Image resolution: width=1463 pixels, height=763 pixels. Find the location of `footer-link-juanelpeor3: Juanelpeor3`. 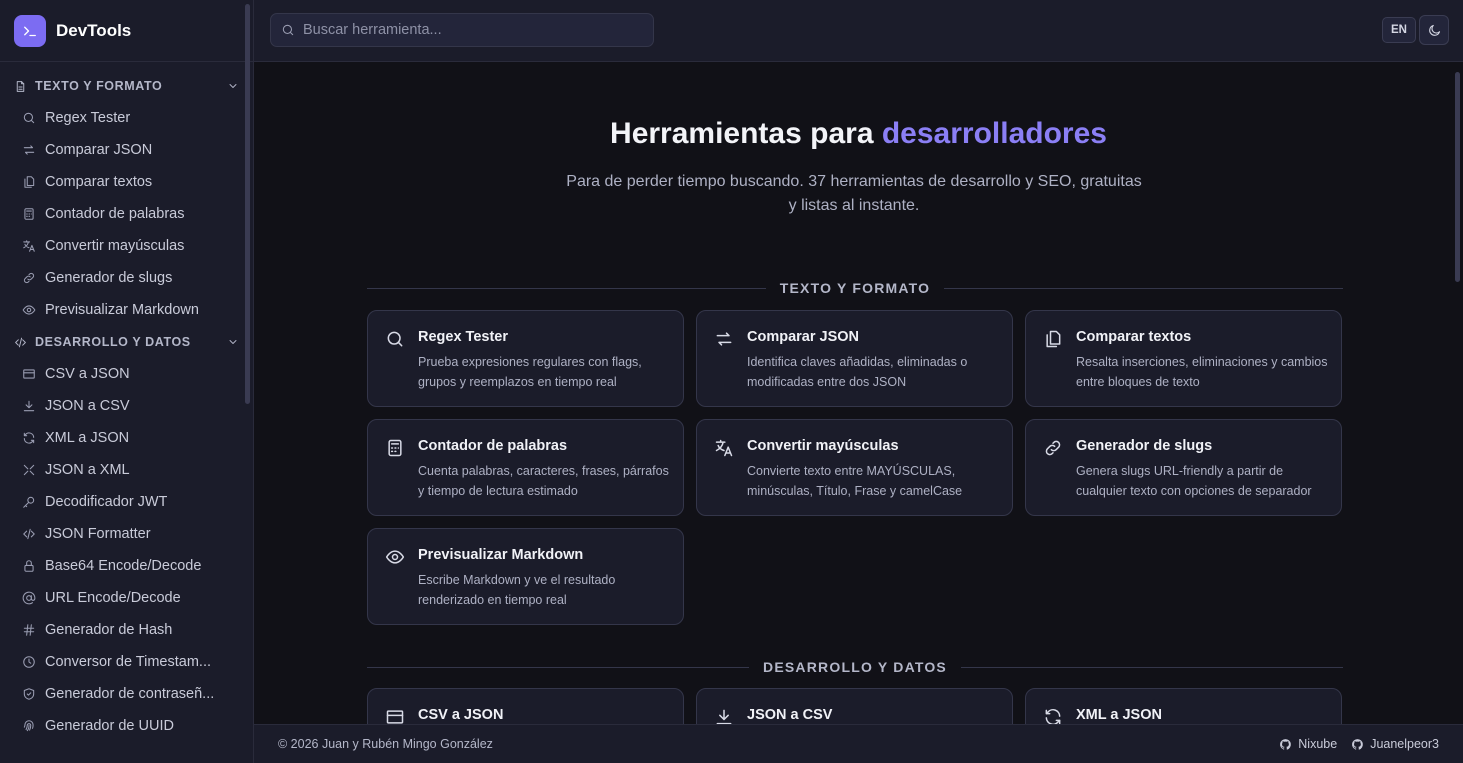

footer-link-juanelpeor3: Juanelpeor3 is located at coordinates (1395, 744).